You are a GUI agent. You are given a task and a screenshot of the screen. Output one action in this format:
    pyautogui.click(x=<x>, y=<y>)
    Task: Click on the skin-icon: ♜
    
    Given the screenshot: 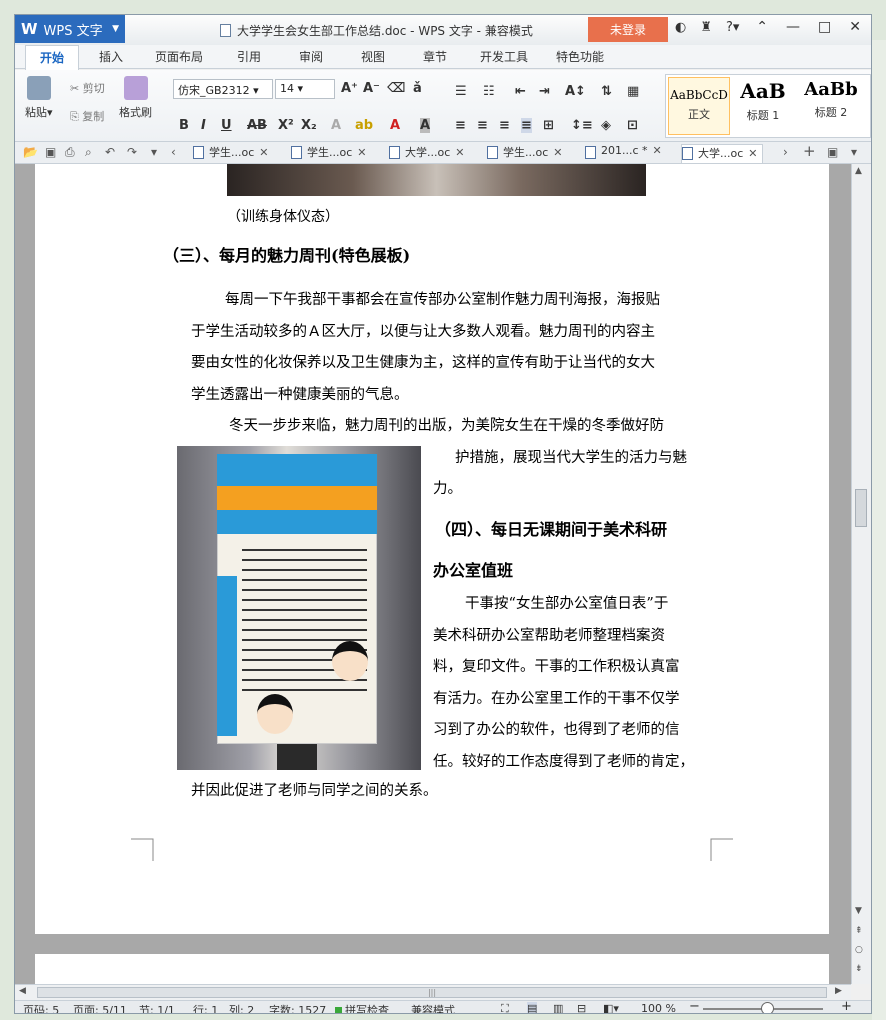 What is the action you would take?
    pyautogui.click(x=706, y=27)
    